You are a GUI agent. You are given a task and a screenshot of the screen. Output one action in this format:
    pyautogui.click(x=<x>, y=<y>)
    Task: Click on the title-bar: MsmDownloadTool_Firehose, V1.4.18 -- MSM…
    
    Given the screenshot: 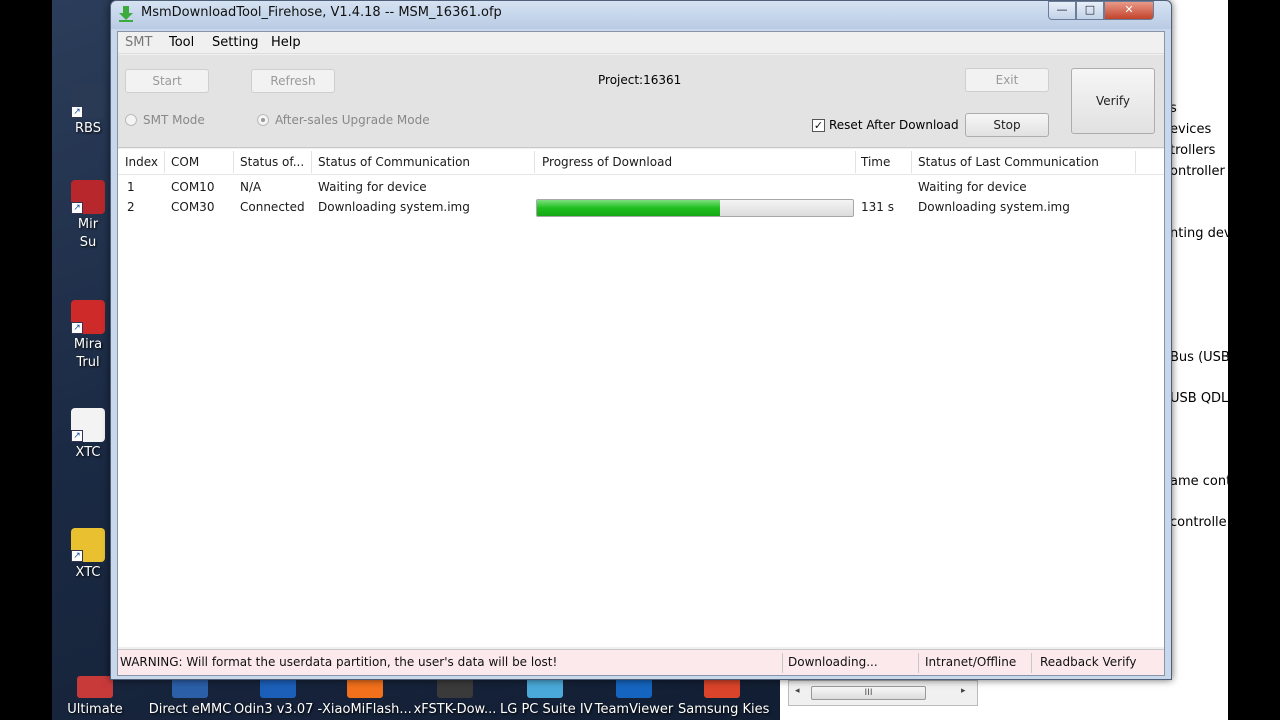 What is the action you would take?
    pyautogui.click(x=641, y=15)
    